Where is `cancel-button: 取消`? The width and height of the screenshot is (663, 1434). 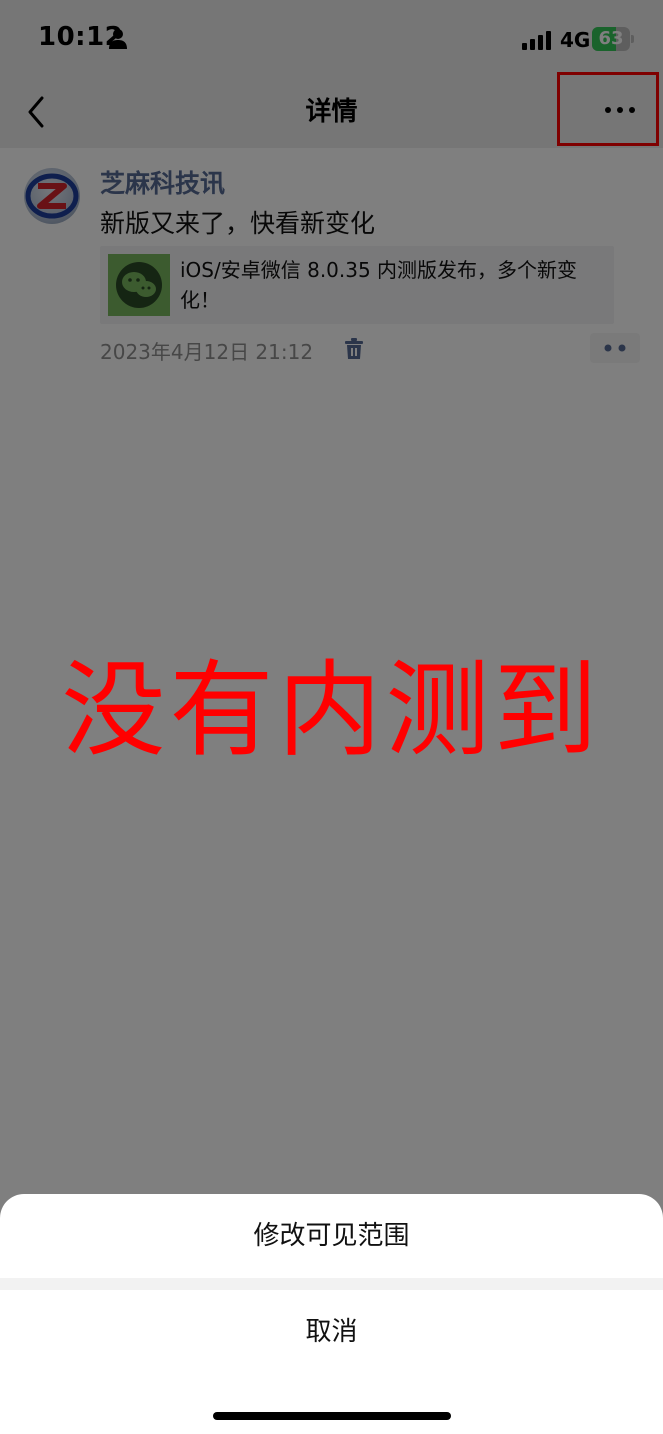 cancel-button: 取消 is located at coordinates (331, 1332).